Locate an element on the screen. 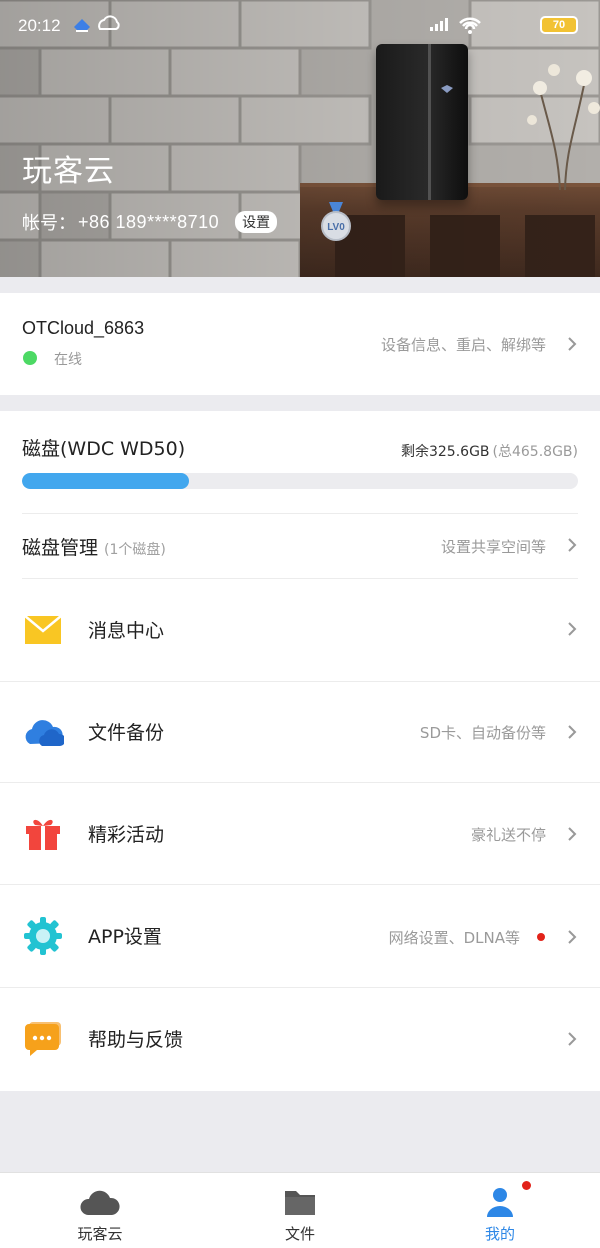  notification-badge-dot is located at coordinates (526, 1185).